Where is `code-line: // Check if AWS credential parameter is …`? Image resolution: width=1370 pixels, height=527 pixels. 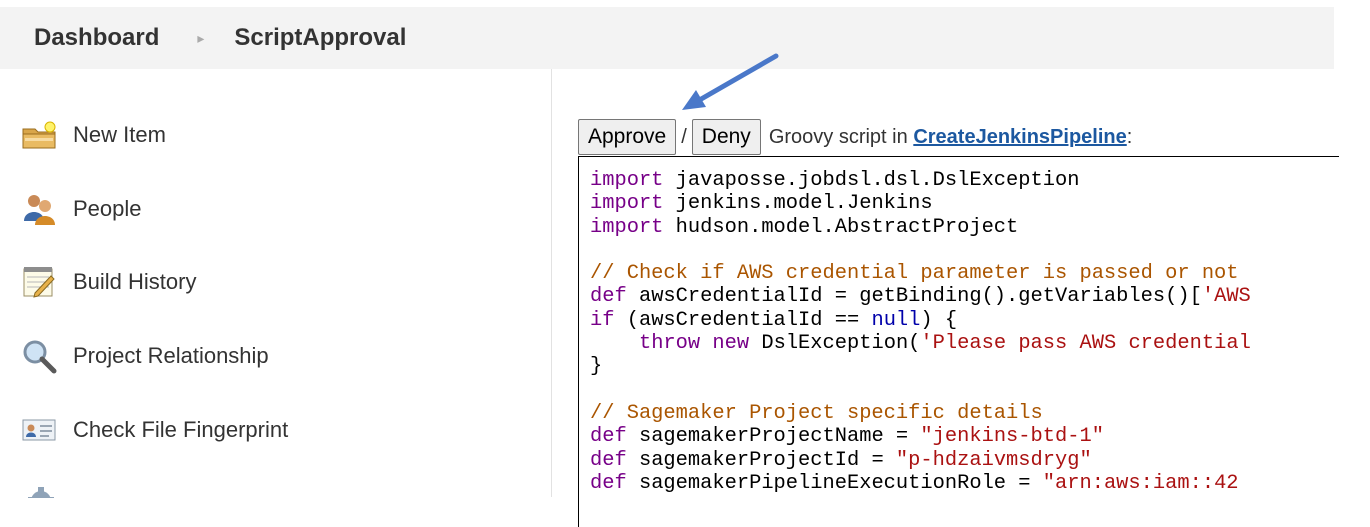 code-line: // Check if AWS credential parameter is … is located at coordinates (914, 274).